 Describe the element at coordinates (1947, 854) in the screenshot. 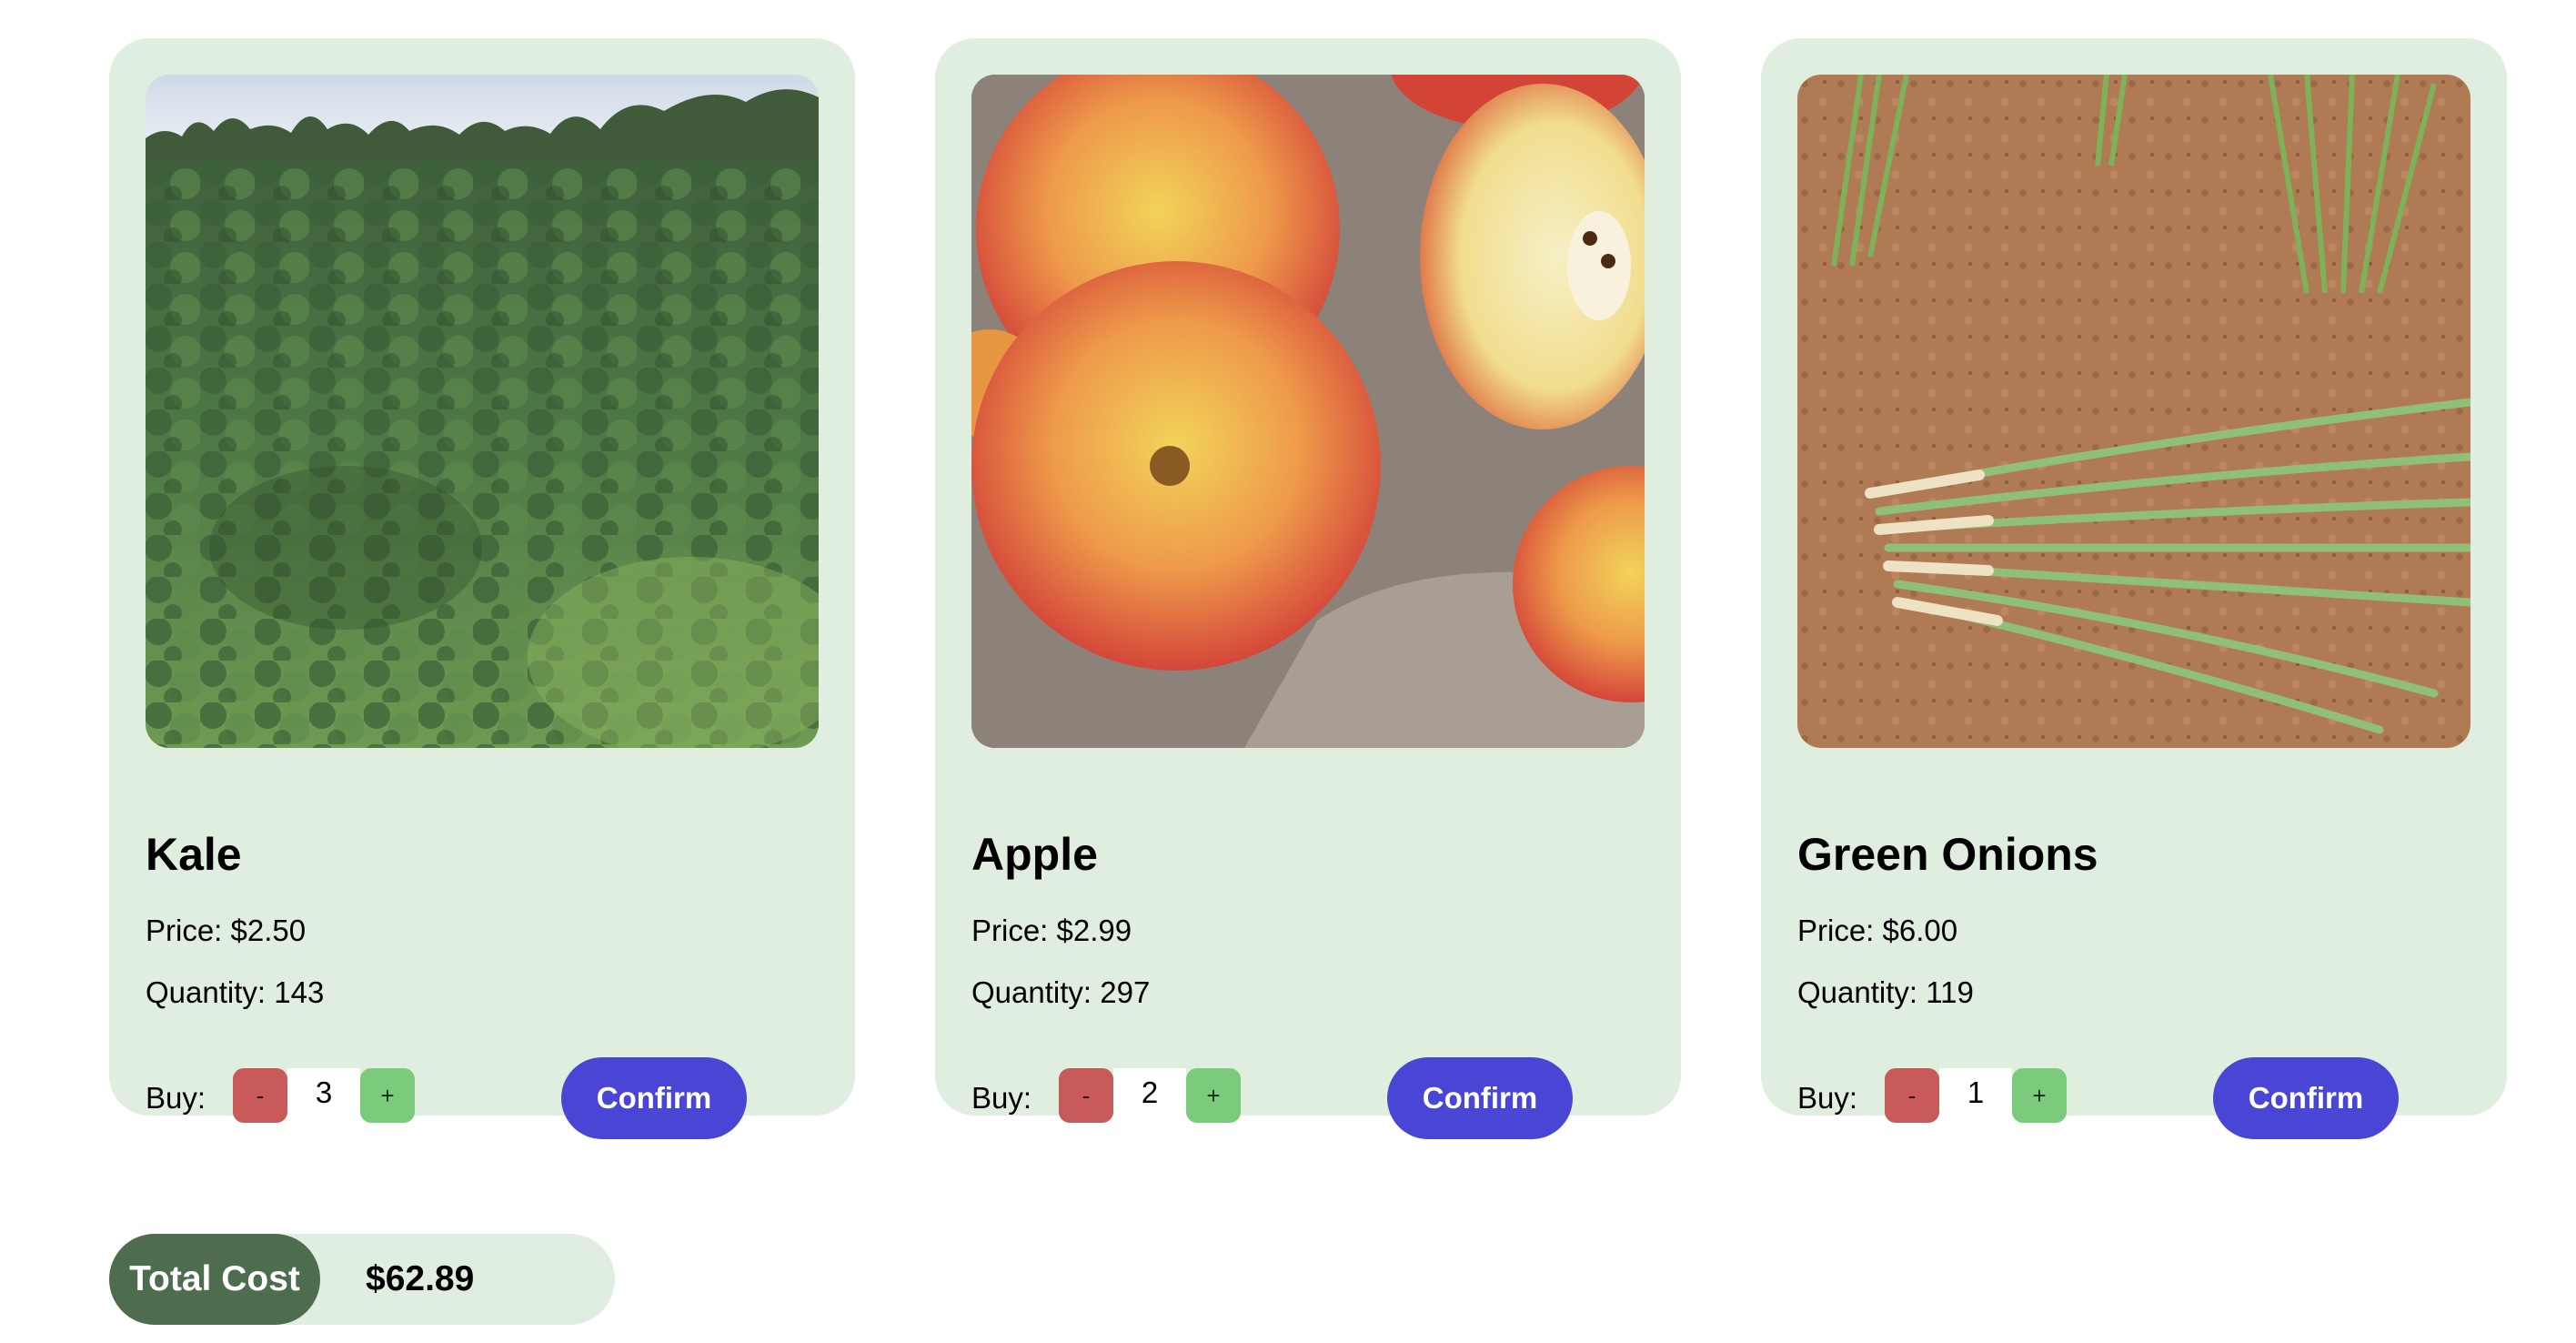

I see `product-name: Green Onions` at that location.